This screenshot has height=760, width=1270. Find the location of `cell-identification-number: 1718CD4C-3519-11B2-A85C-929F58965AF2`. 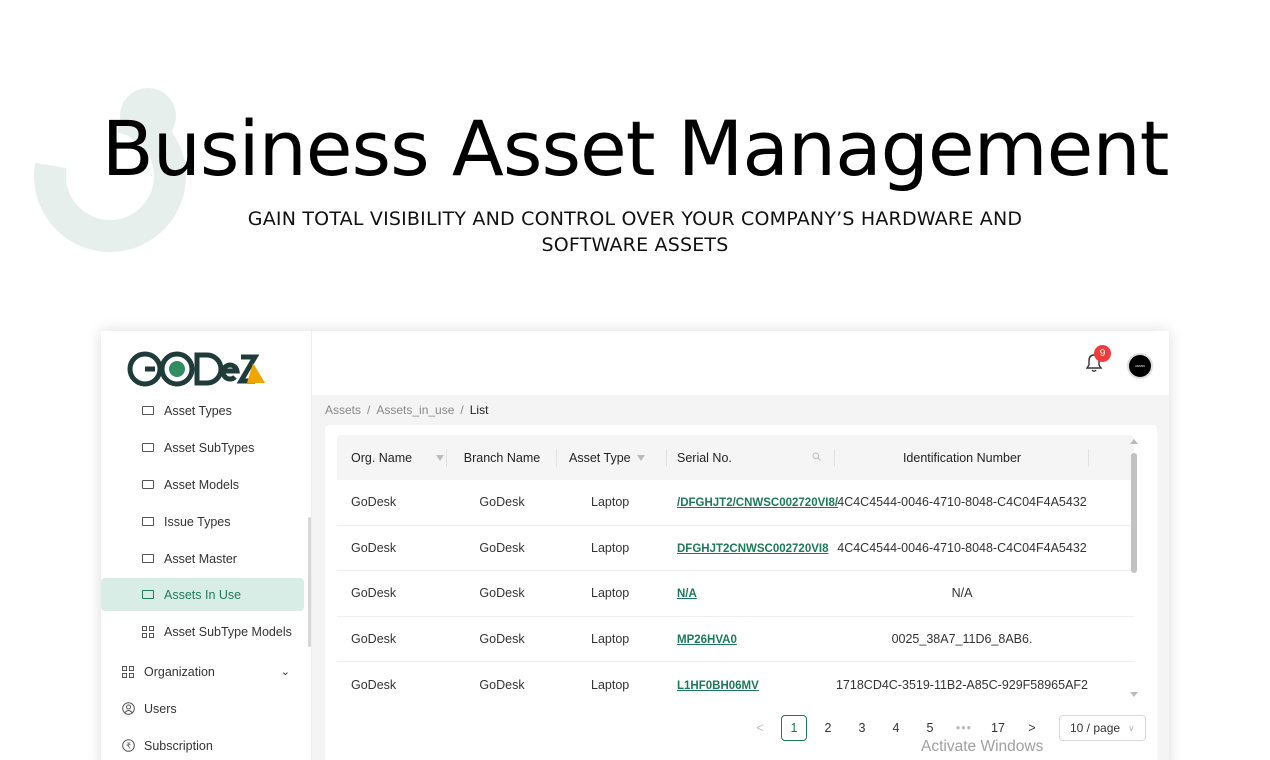

cell-identification-number: 1718CD4C-3519-11B2-A85C-929F58965AF2 is located at coordinates (961, 684).